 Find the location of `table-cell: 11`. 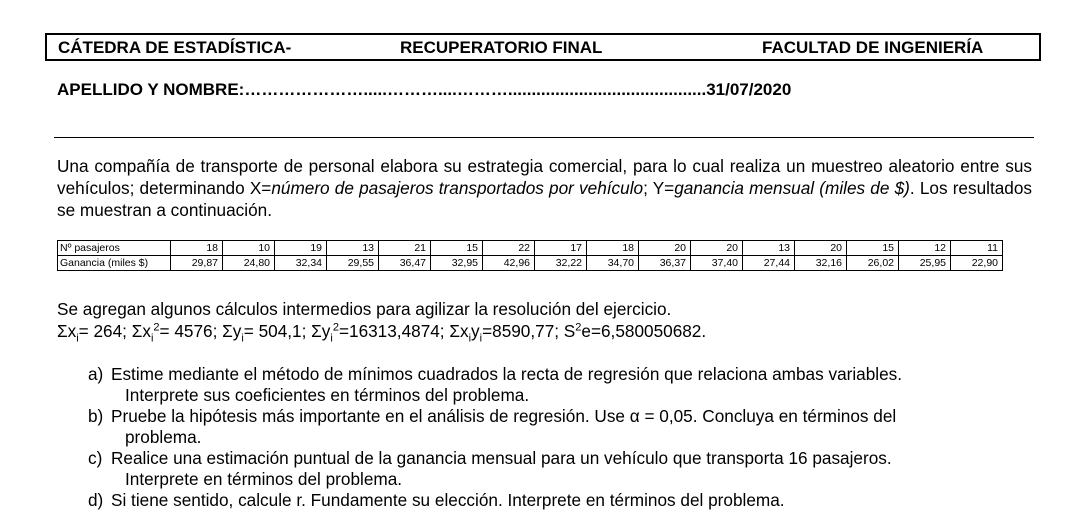

table-cell: 11 is located at coordinates (976, 248).